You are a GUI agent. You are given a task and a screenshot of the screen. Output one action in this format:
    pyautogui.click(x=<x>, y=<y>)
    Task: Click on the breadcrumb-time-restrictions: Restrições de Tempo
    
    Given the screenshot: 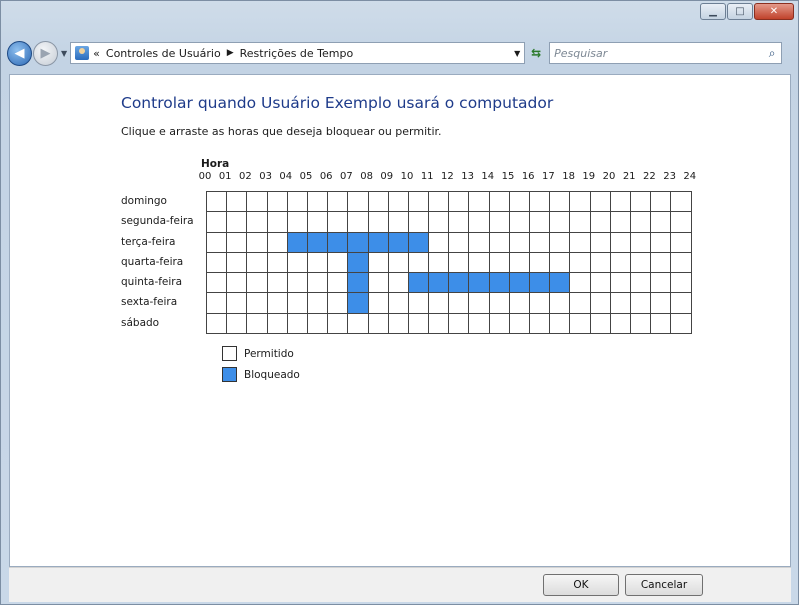 What is the action you would take?
    pyautogui.click(x=297, y=53)
    